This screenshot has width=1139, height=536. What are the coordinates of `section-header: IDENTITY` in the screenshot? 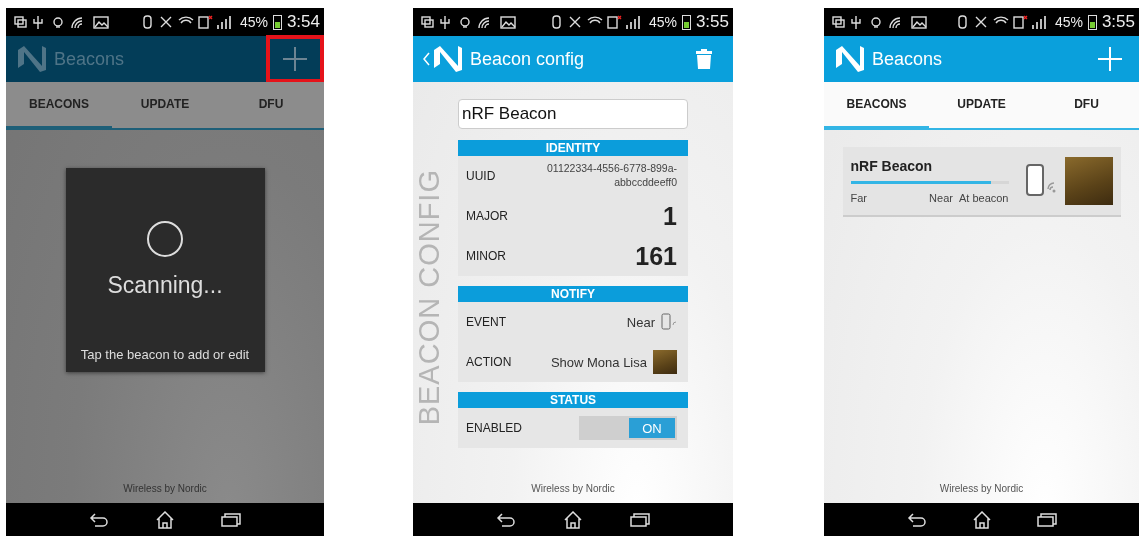 It's located at (573, 148).